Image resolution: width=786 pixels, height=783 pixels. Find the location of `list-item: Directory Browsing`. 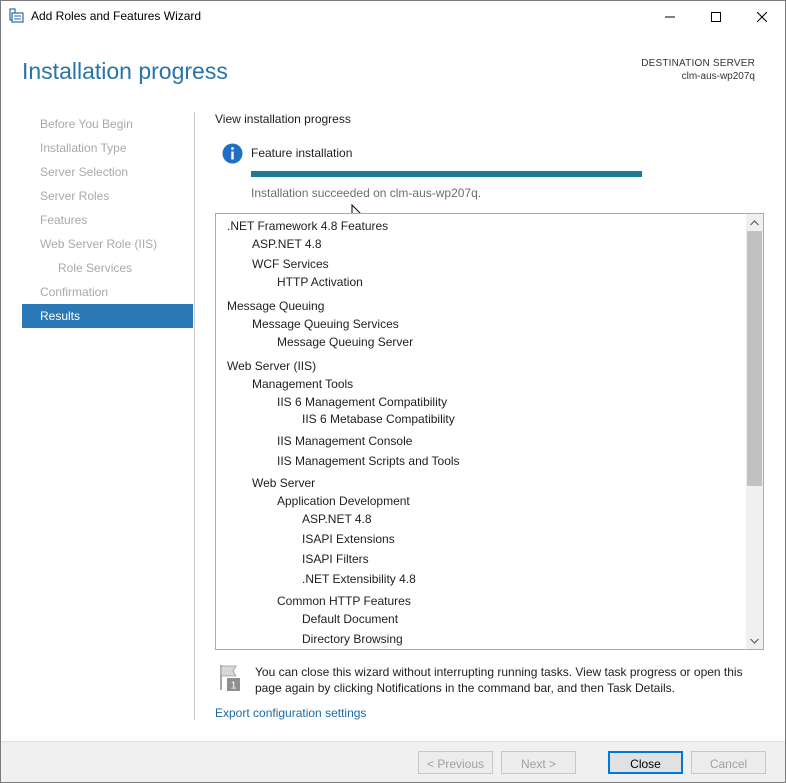

list-item: Directory Browsing is located at coordinates (352, 639).